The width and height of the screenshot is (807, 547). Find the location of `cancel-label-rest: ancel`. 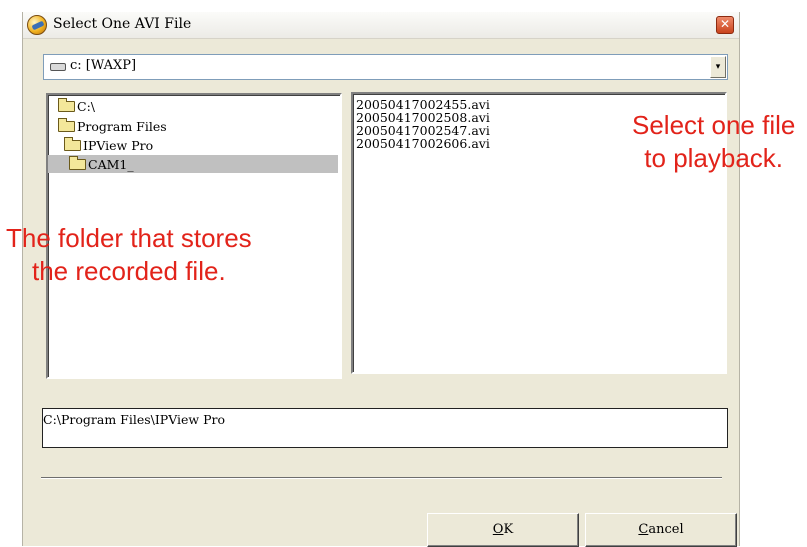

cancel-label-rest: ancel is located at coordinates (666, 529).